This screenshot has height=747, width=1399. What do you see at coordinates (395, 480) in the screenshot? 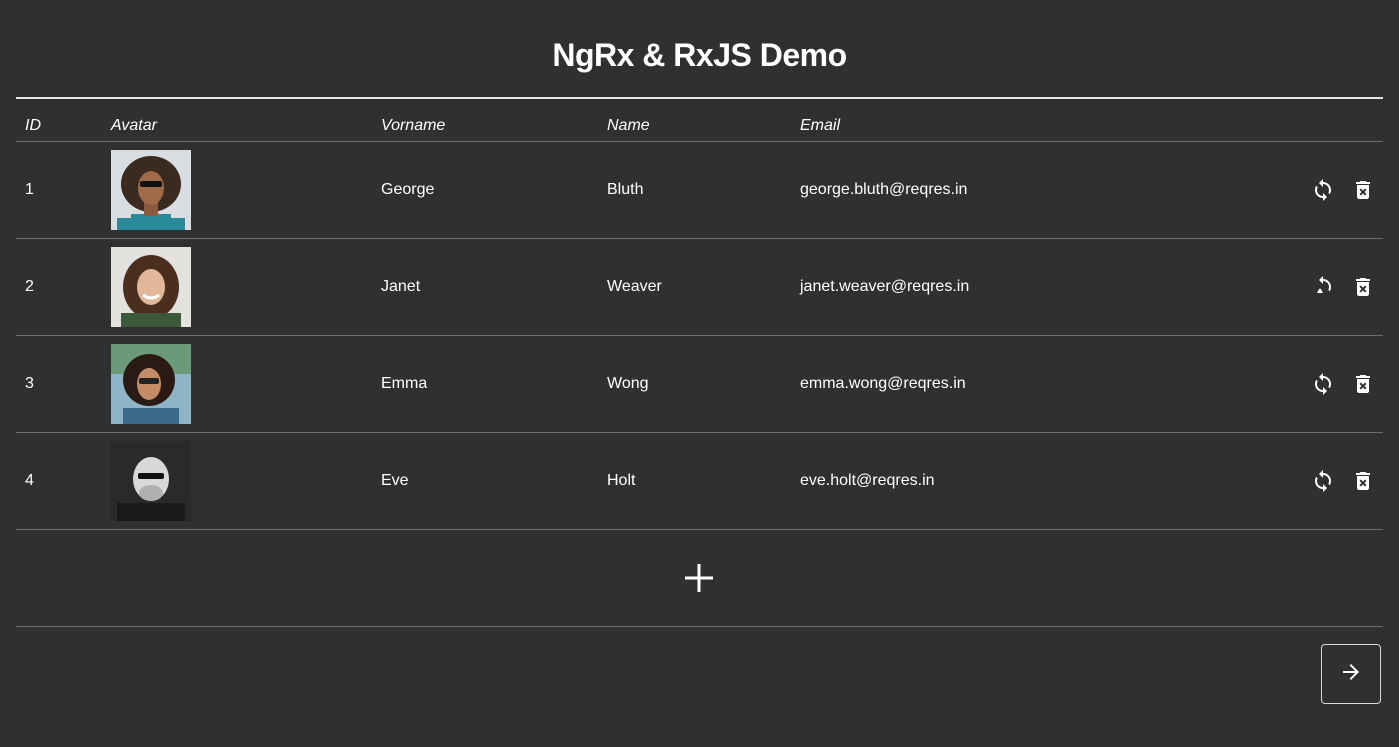
I see `user-first-name: Eve` at bounding box center [395, 480].